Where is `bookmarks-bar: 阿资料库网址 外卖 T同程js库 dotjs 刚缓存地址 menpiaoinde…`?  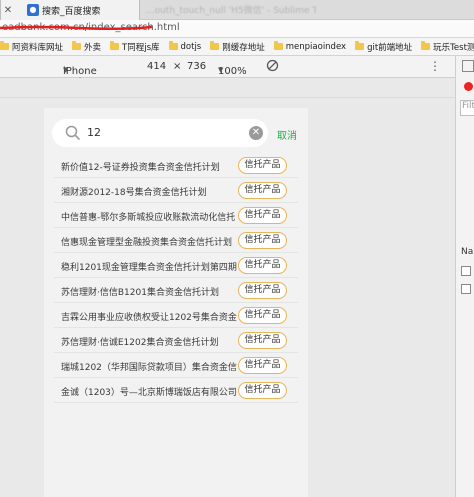
bookmarks-bar: 阿资料库网址 外卖 T同程js库 dotjs 刚缓存地址 menpiaoinde… is located at coordinates (237, 47).